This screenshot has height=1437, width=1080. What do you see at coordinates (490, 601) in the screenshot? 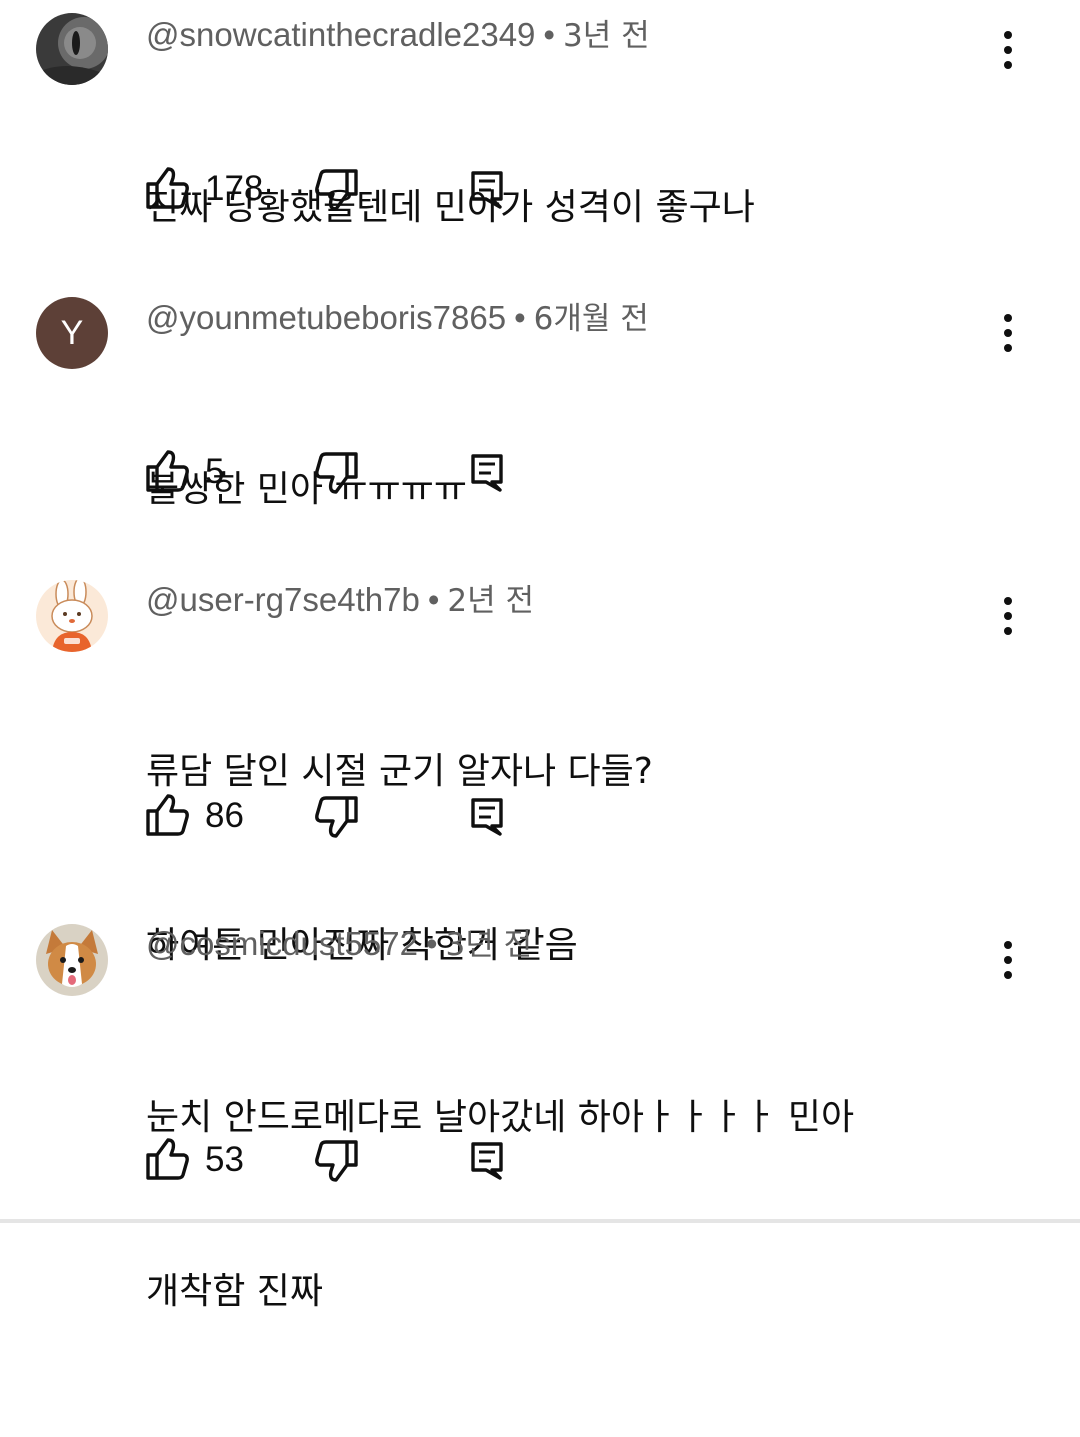
I see `comment-time: 2년 전` at bounding box center [490, 601].